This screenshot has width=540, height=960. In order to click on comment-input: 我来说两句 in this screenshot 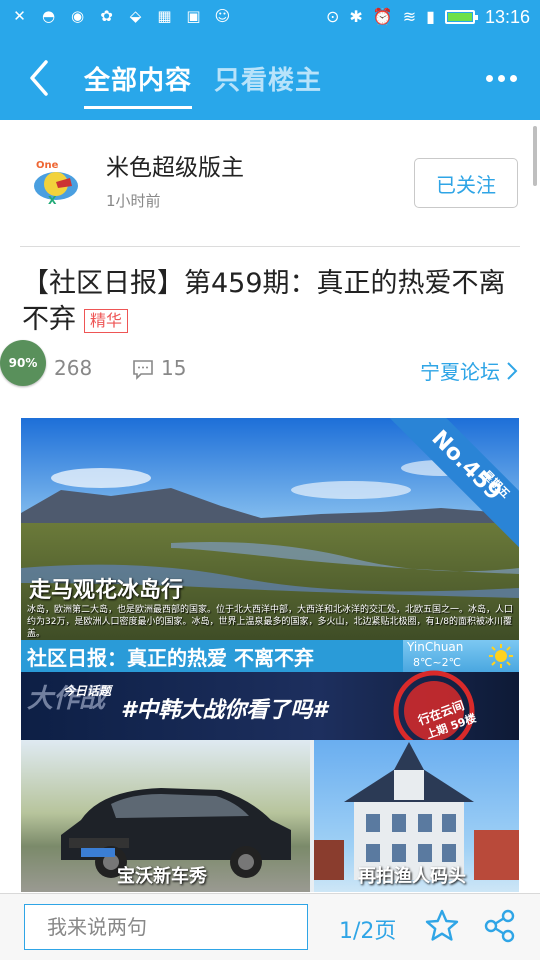, I will do `click(166, 927)`.